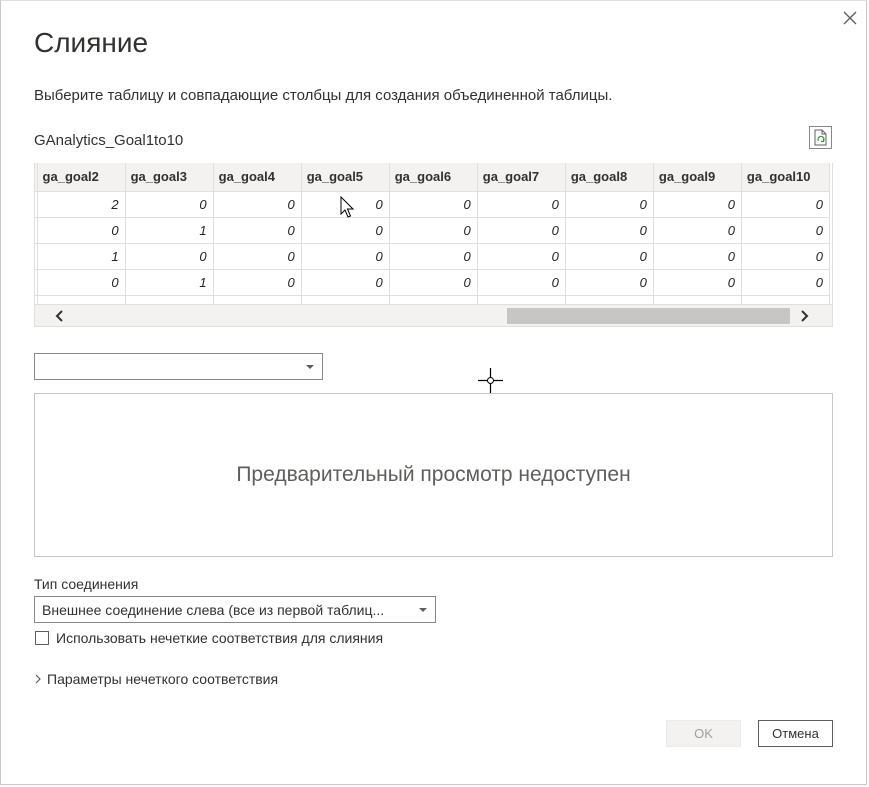 The image size is (869, 787). What do you see at coordinates (86, 584) in the screenshot?
I see `join-kind-label: Тип соединения` at bounding box center [86, 584].